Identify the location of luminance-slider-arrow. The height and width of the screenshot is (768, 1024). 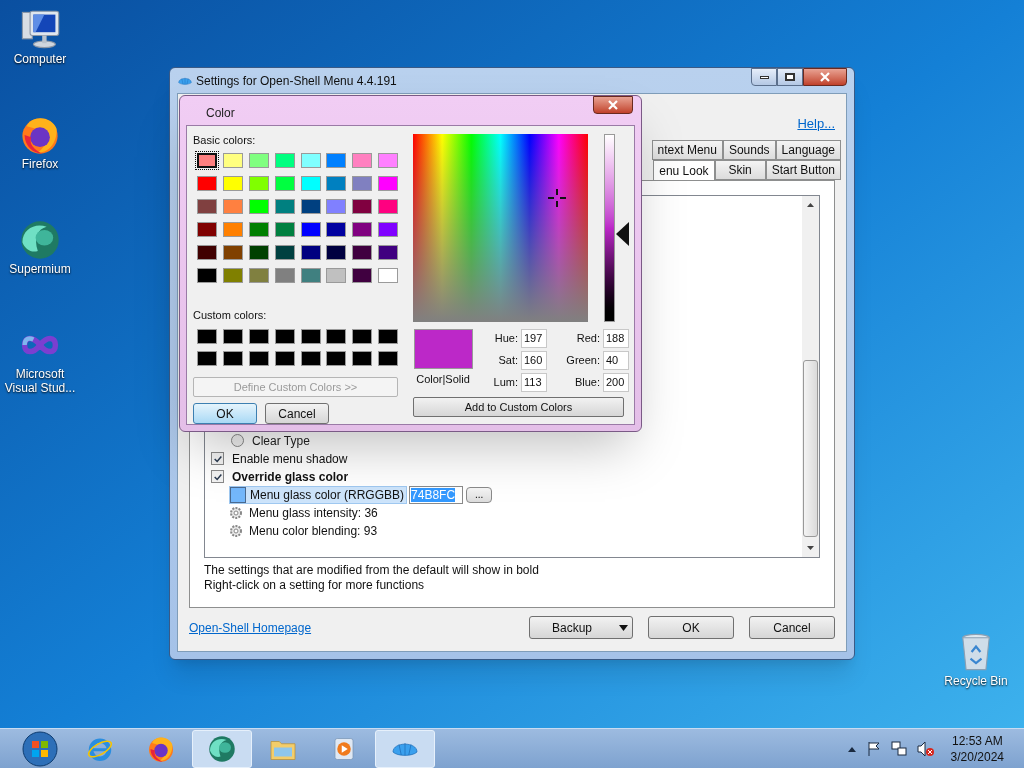
(622, 233).